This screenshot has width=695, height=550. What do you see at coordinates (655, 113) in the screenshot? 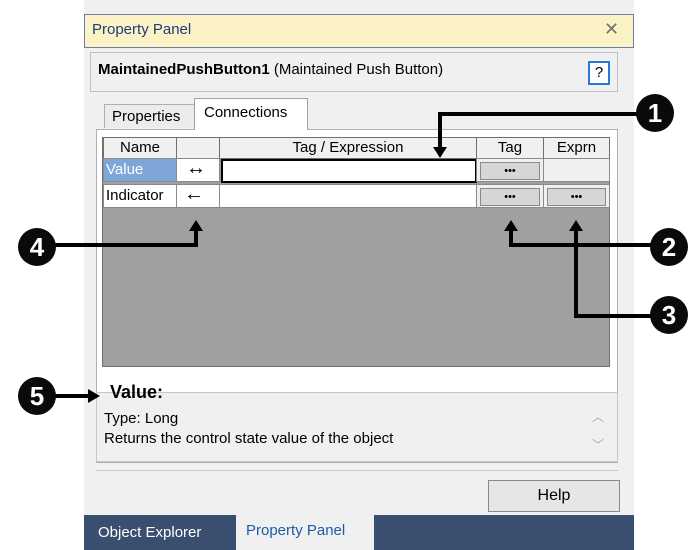
I see `callout-badge-1: 1` at bounding box center [655, 113].